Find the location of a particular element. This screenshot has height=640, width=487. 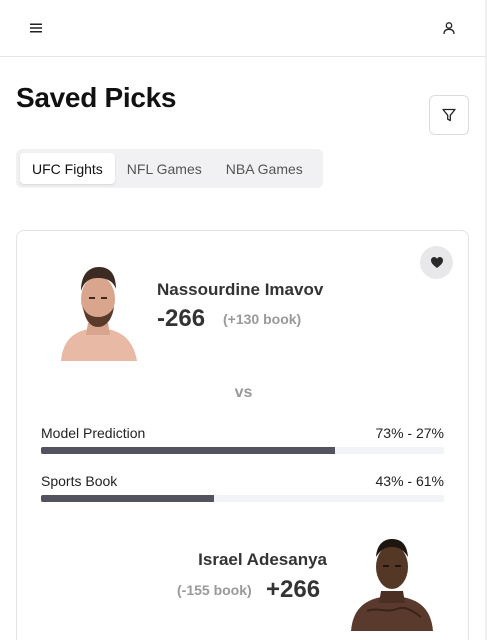

model-prediction-label: Model Prediction is located at coordinates (93, 433).